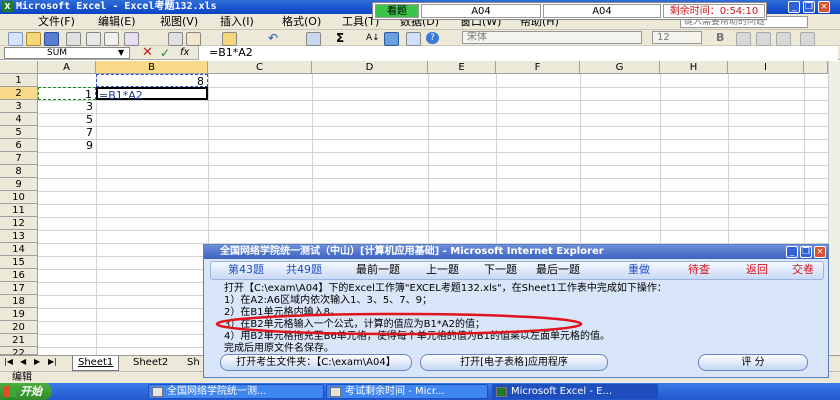 The height and width of the screenshot is (400, 840). What do you see at coordinates (373, 38) in the screenshot?
I see `sort-ascending-icon: A↓` at bounding box center [373, 38].